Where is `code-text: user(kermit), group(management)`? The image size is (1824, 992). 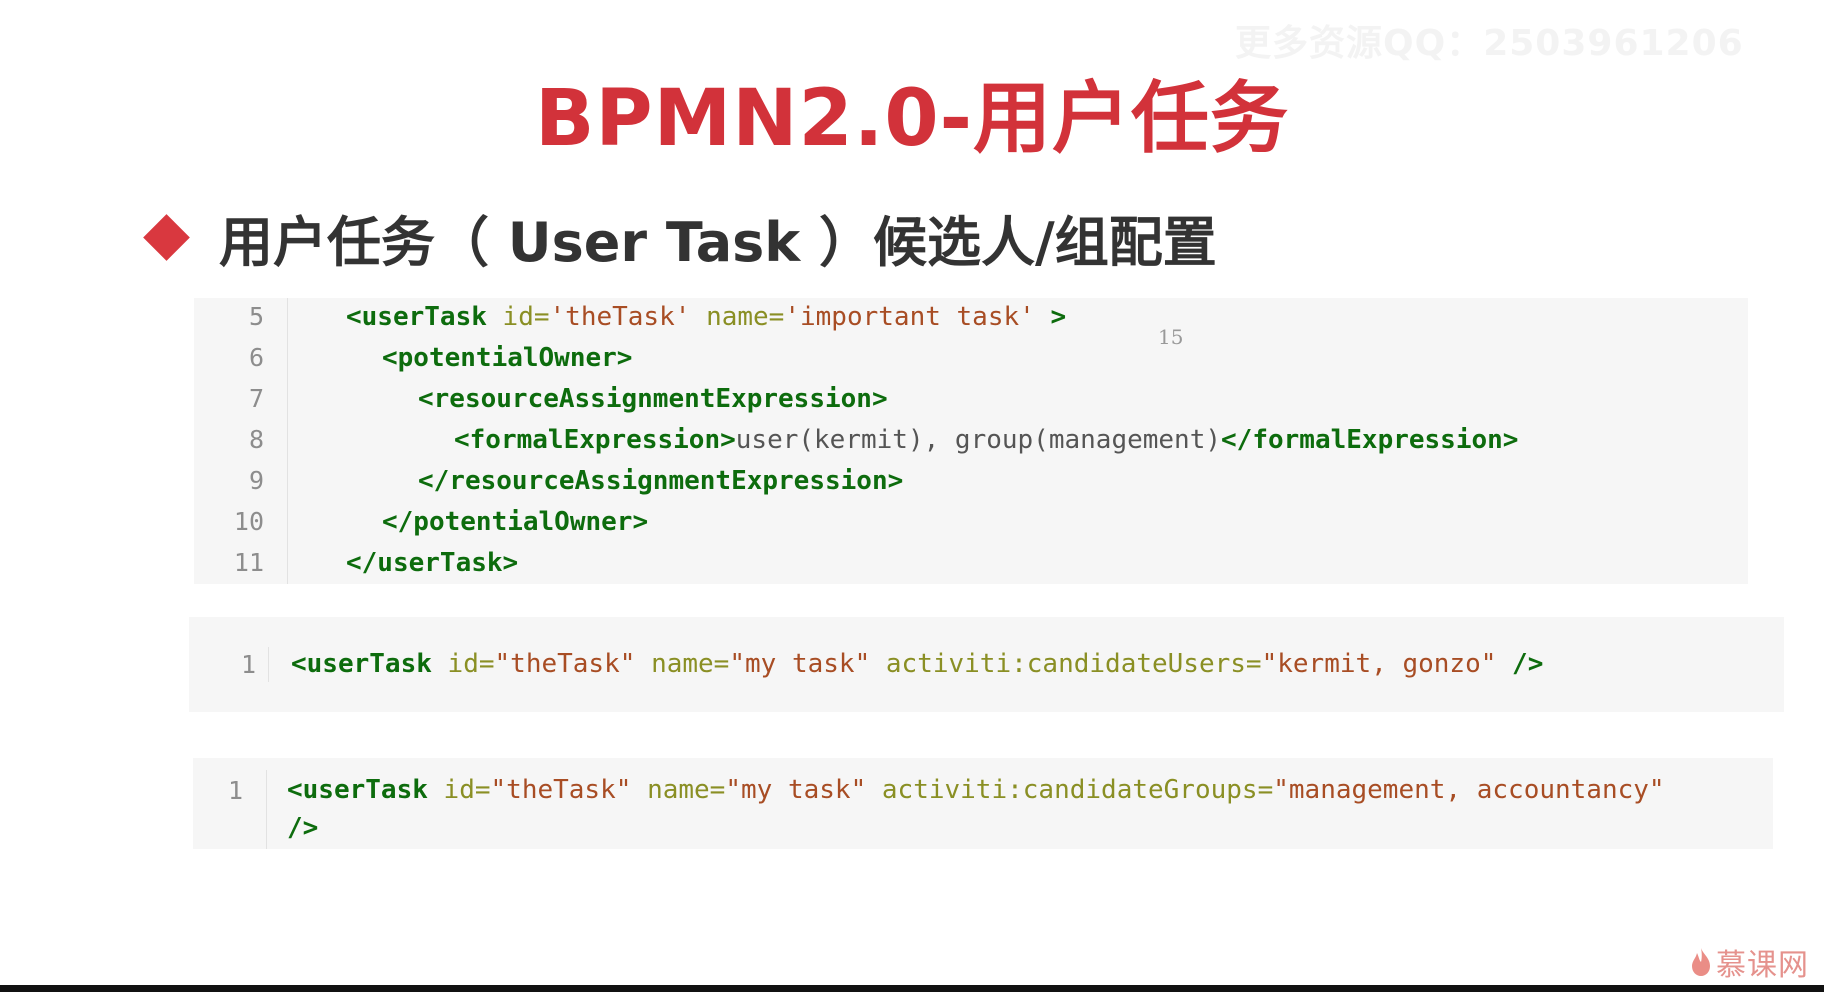
code-text: user(kermit), group(management) is located at coordinates (978, 440).